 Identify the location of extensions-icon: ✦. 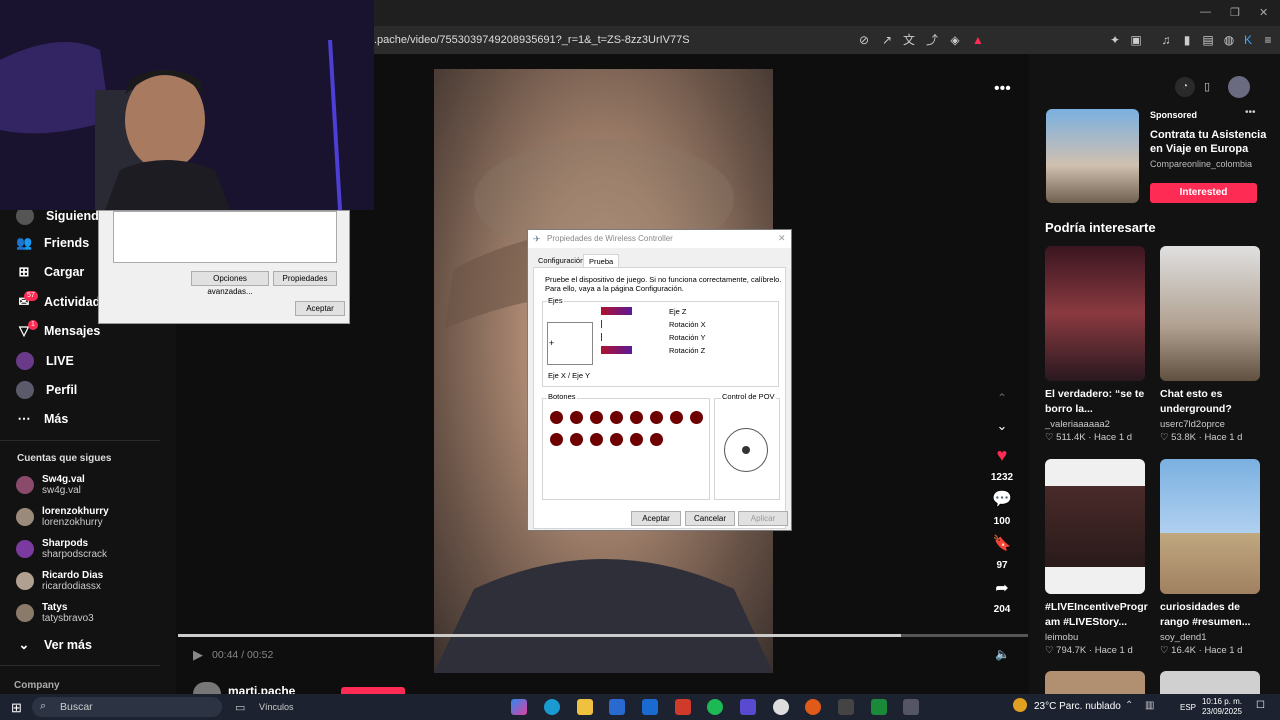
(1115, 40).